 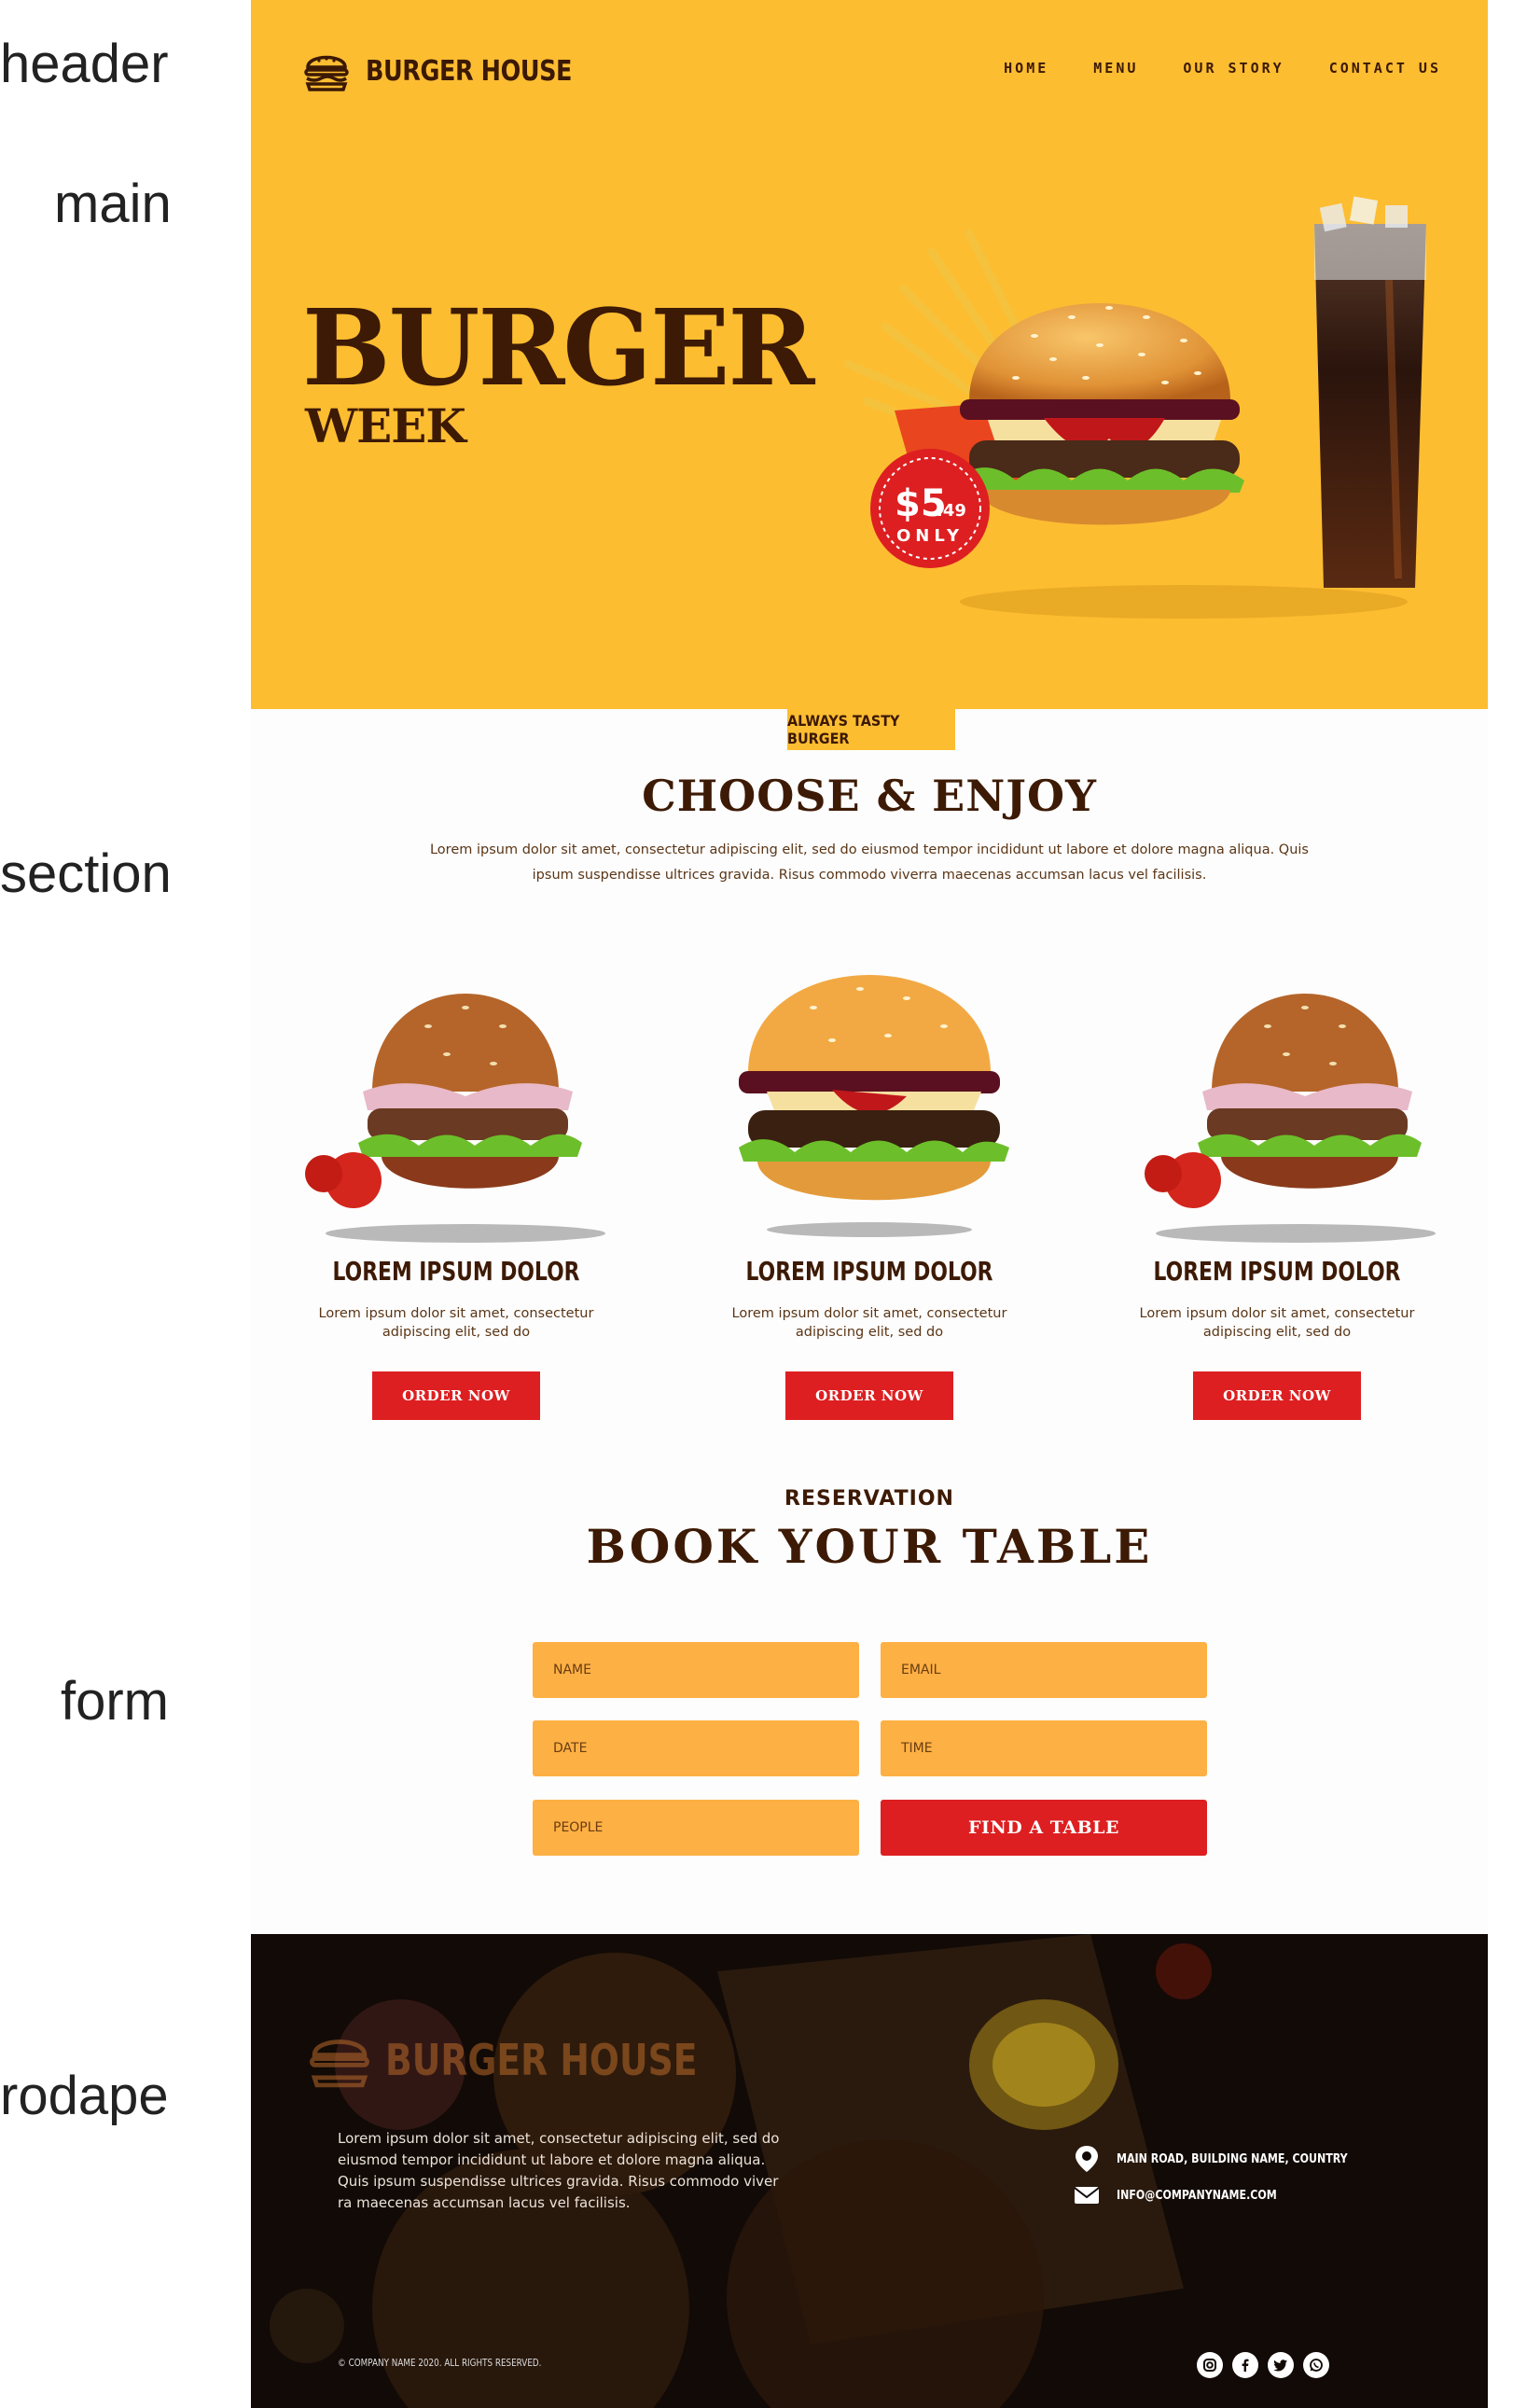 I want to click on nav-home: HOME, so click(x=1026, y=69).